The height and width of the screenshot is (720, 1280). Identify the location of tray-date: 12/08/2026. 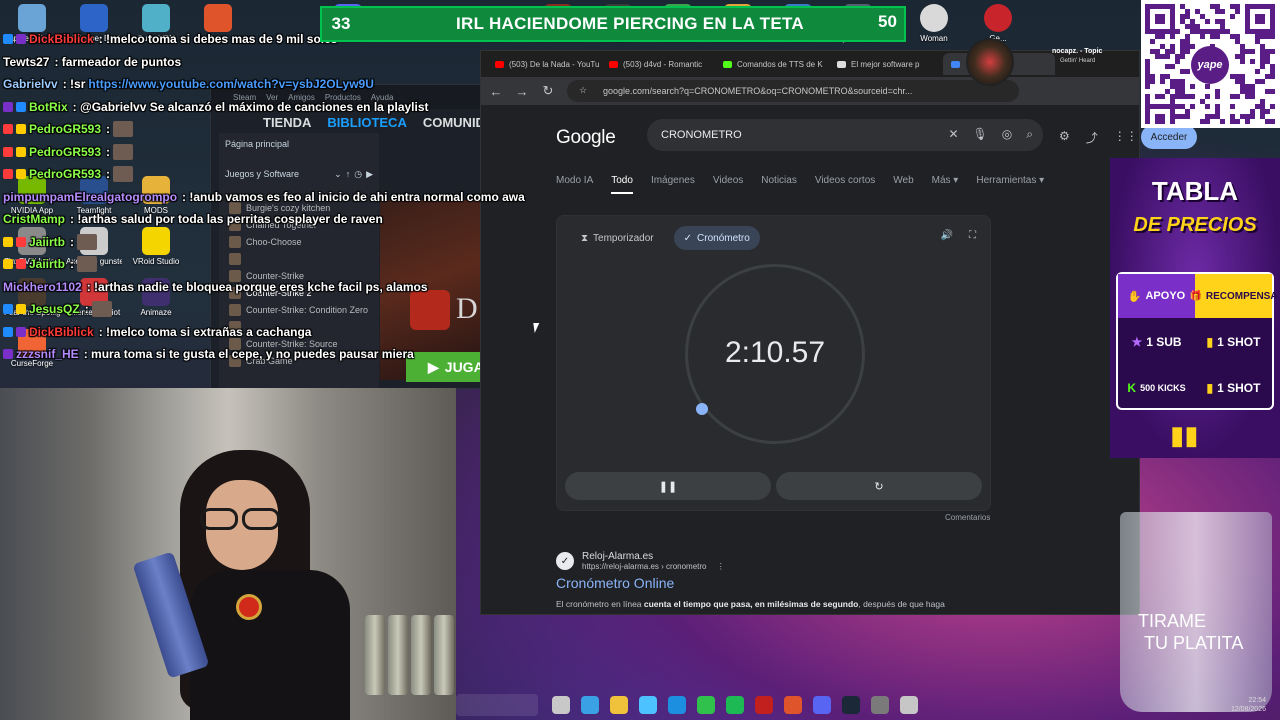
(1248, 709).